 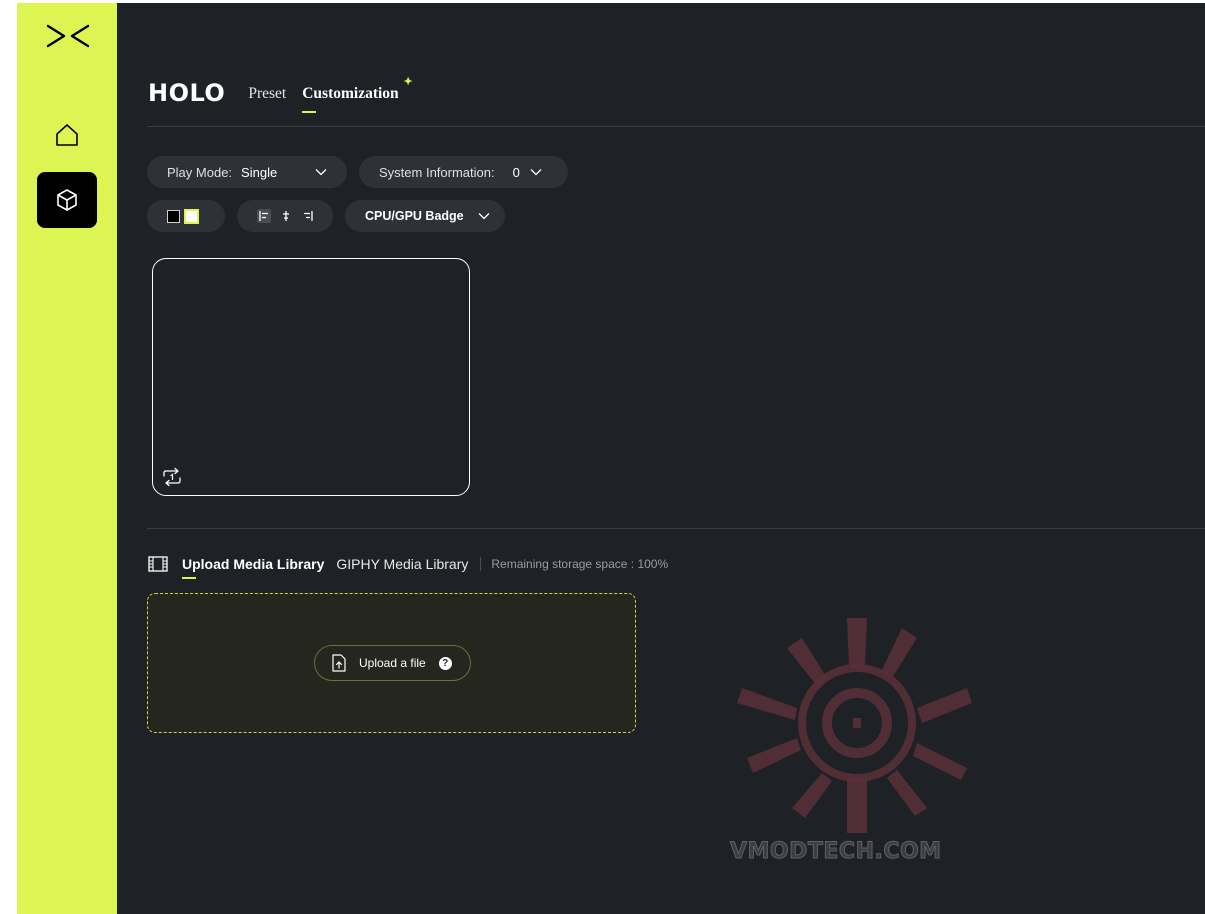 What do you see at coordinates (172, 477) in the screenshot?
I see `repeat-once-icon` at bounding box center [172, 477].